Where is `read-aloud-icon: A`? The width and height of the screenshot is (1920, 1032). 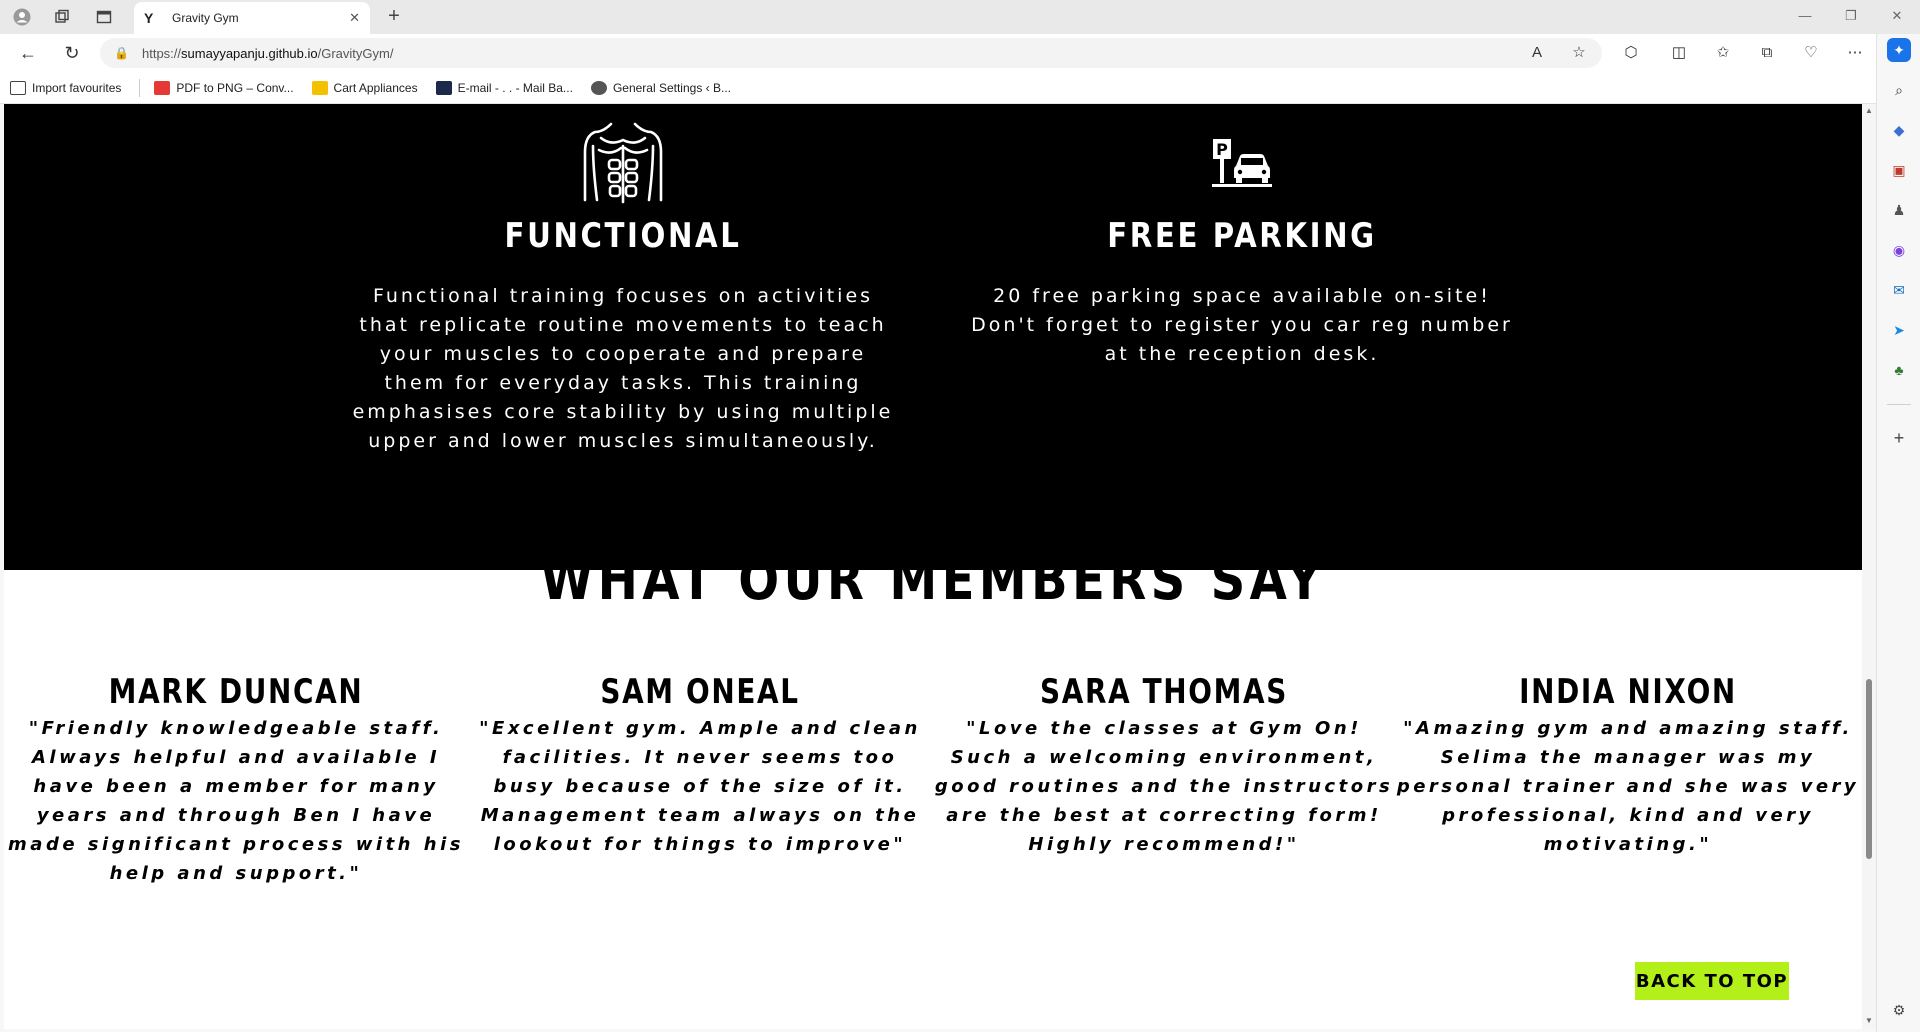 read-aloud-icon: A is located at coordinates (1537, 53).